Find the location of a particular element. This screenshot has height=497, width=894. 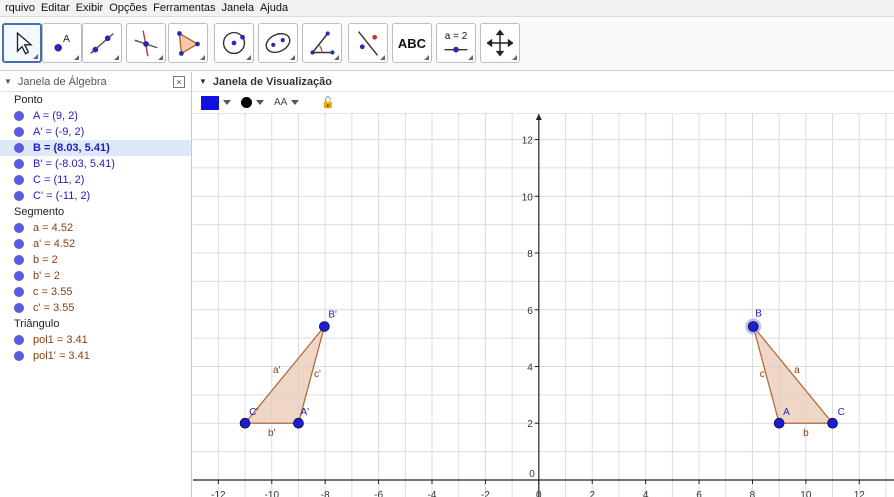

reflect-tool is located at coordinates (368, 43).